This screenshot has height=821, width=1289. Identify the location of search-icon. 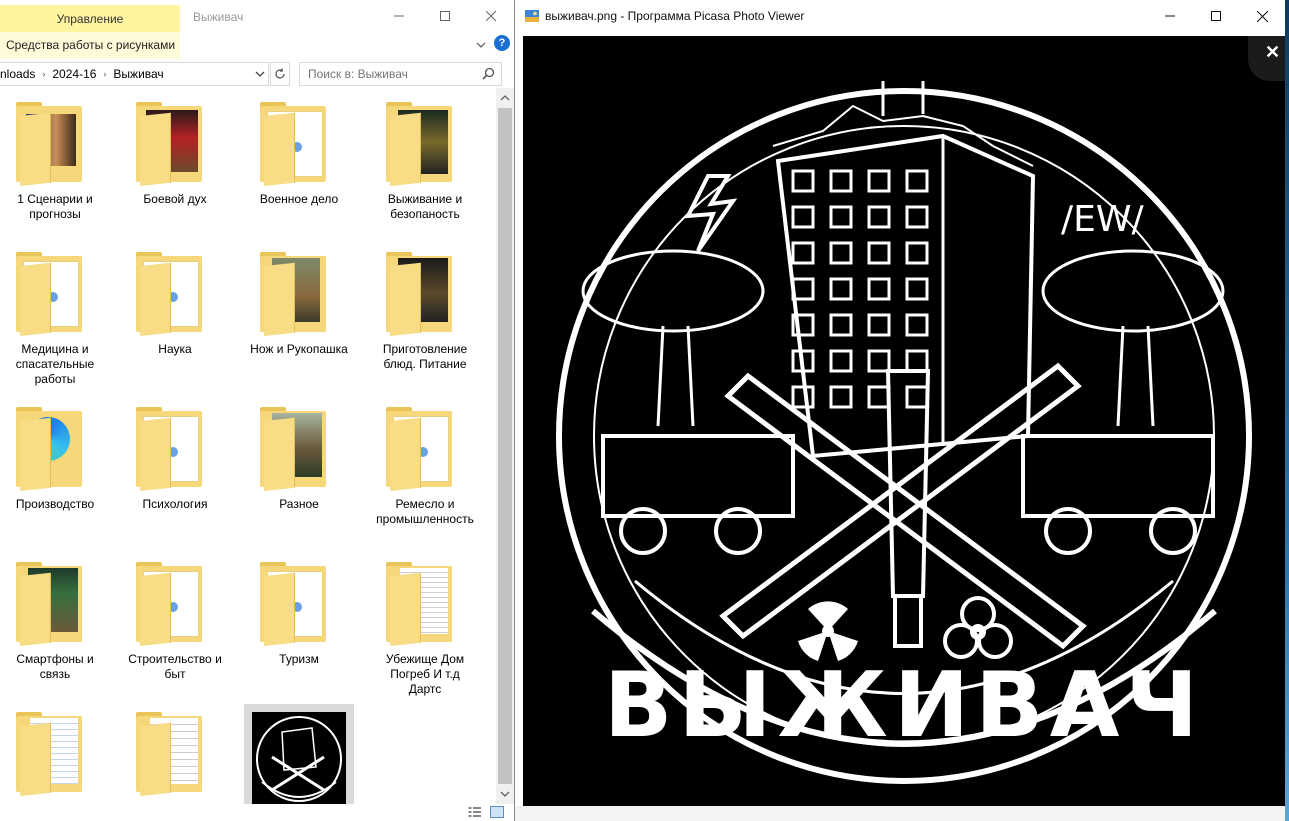
(488, 73).